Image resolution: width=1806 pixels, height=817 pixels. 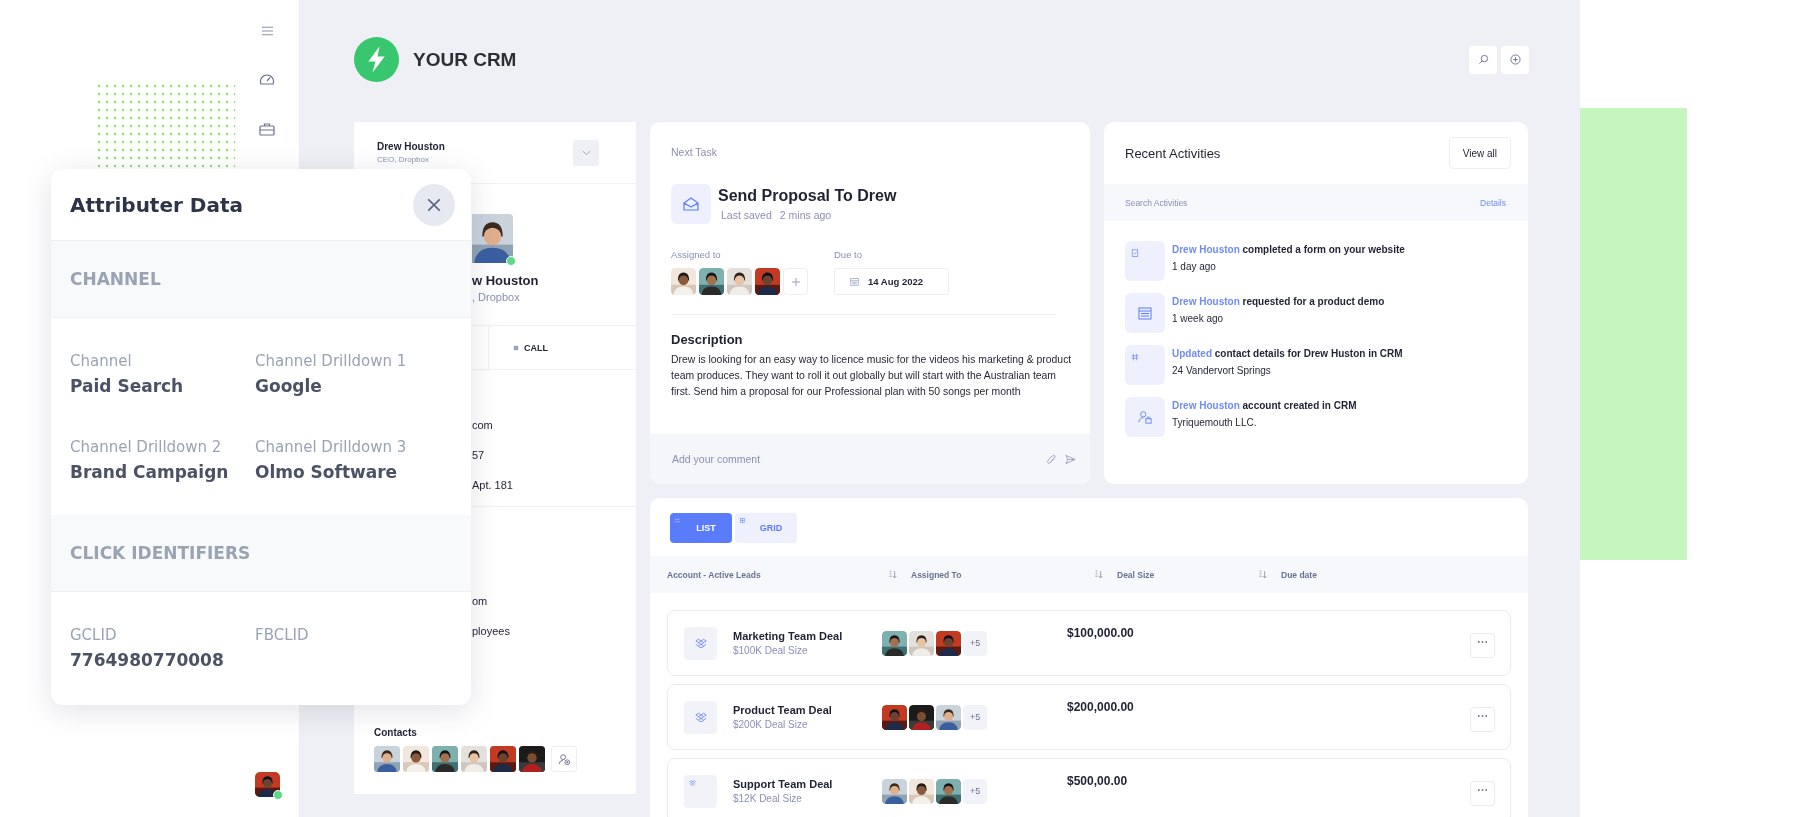 What do you see at coordinates (691, 204) in the screenshot?
I see `envelope-icon` at bounding box center [691, 204].